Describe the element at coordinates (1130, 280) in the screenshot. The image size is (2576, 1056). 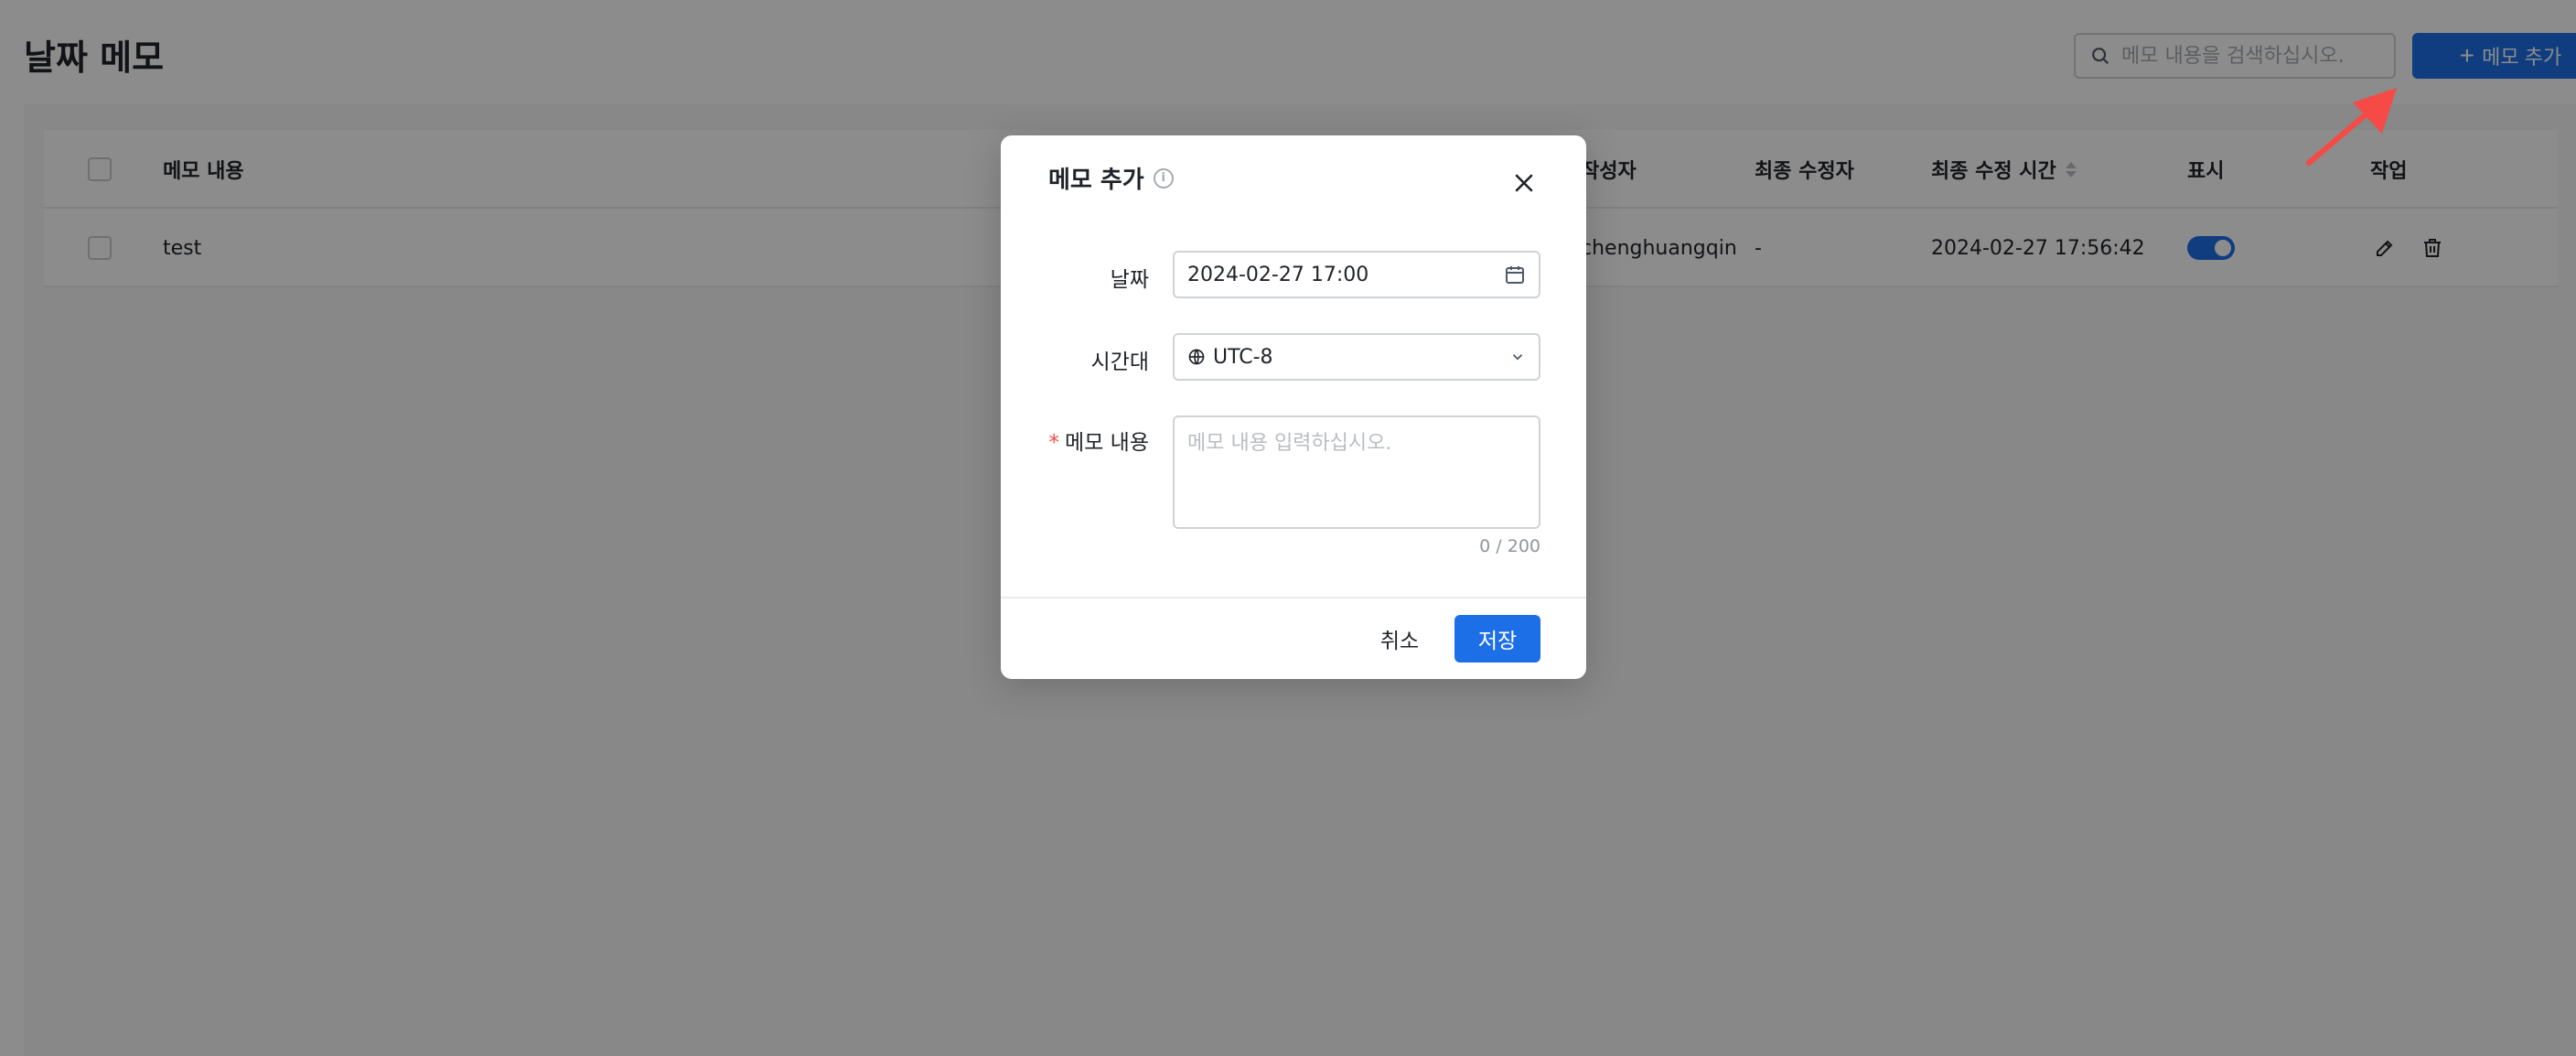
I see `date-label: 날짜` at that location.